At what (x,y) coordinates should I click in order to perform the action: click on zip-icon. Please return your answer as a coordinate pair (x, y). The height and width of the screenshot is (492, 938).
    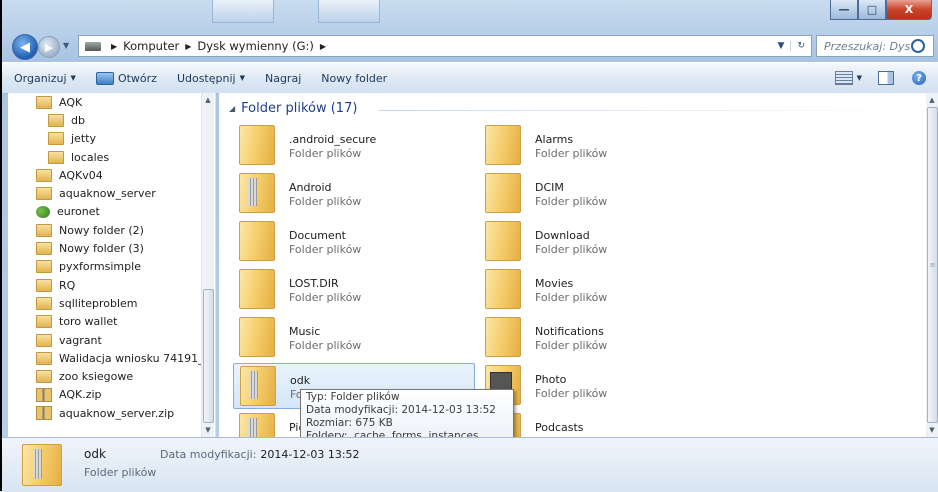
    Looking at the image, I should click on (44, 413).